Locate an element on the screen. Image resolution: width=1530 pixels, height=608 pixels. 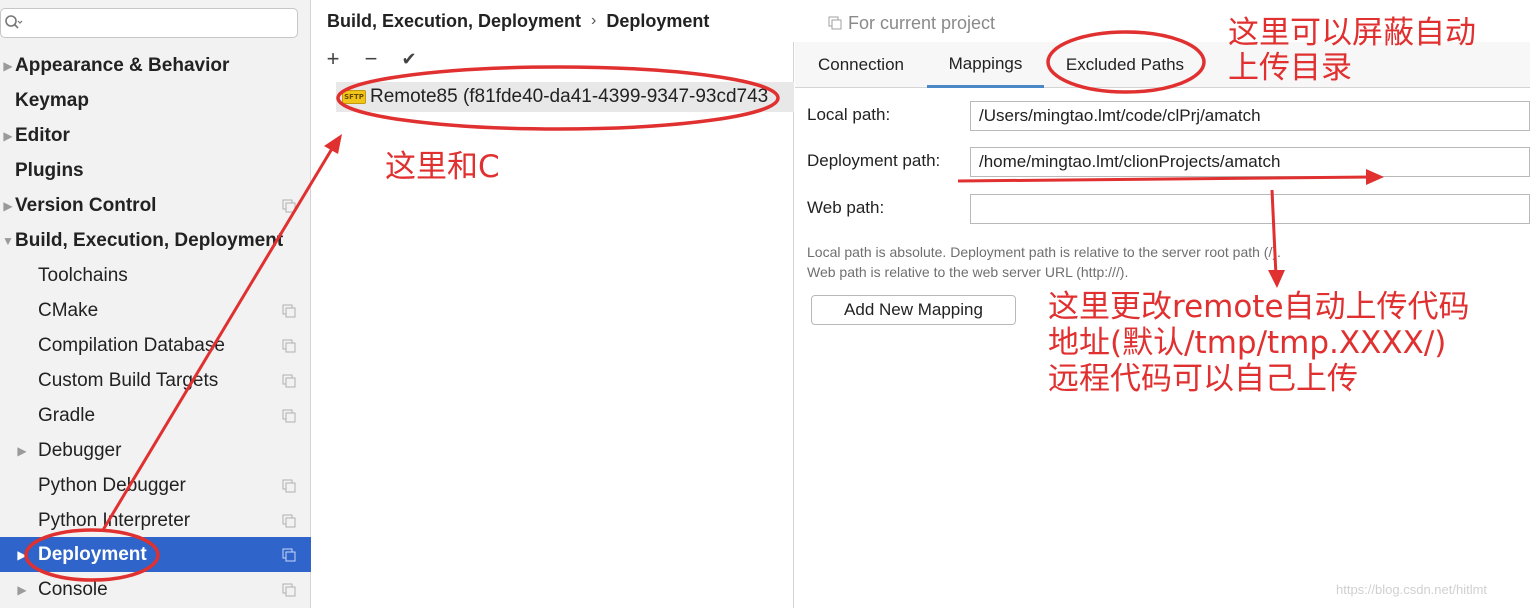
sidebar-item-appearance: ▶ Appearance & Behavior is located at coordinates (155, 65).